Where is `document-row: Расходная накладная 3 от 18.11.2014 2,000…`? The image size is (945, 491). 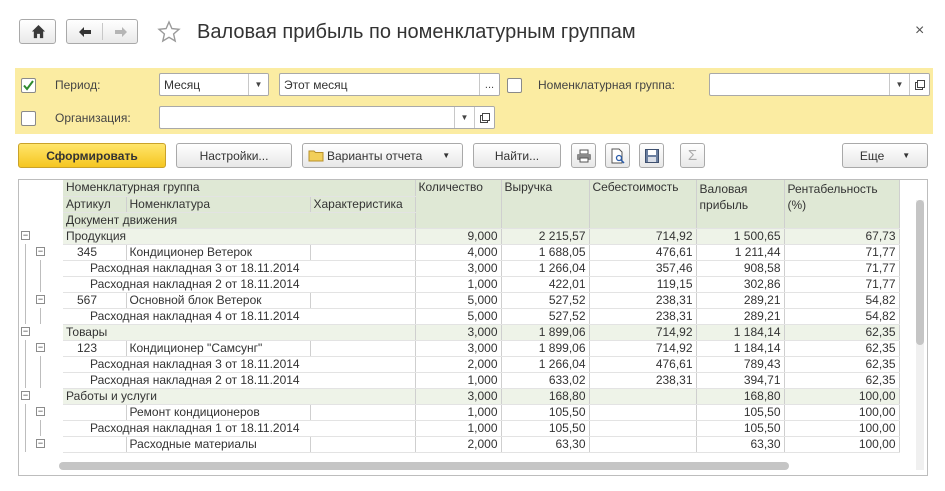 document-row: Расходная накладная 3 от 18.11.2014 2,000… is located at coordinates (459, 364).